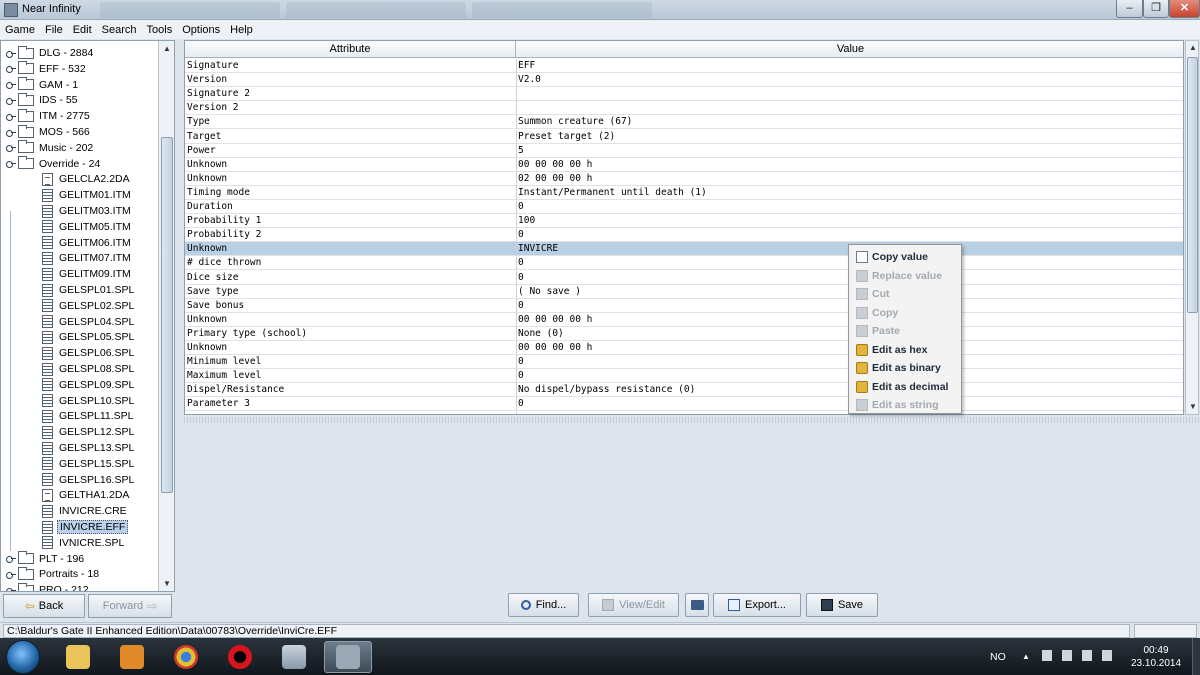 The image size is (1200, 675). Describe the element at coordinates (186, 657) in the screenshot. I see `taskbar-chrome` at that location.